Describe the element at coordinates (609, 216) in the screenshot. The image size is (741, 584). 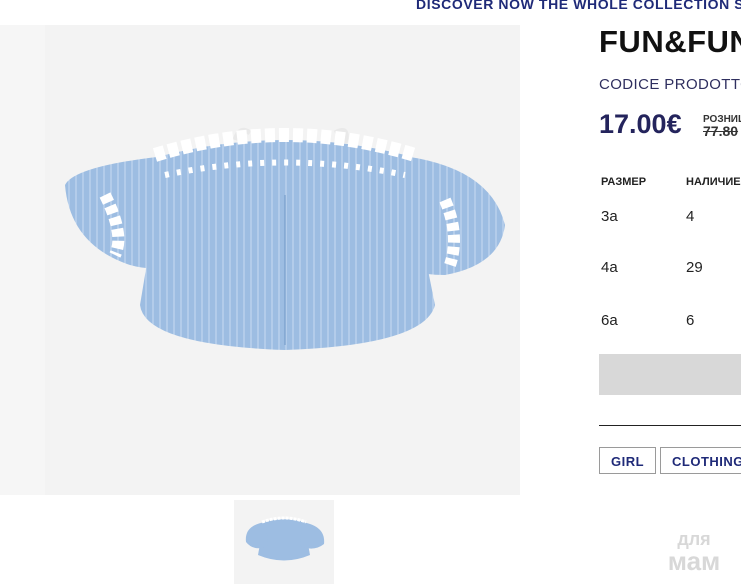
I see `size-cell: 3a` at that location.